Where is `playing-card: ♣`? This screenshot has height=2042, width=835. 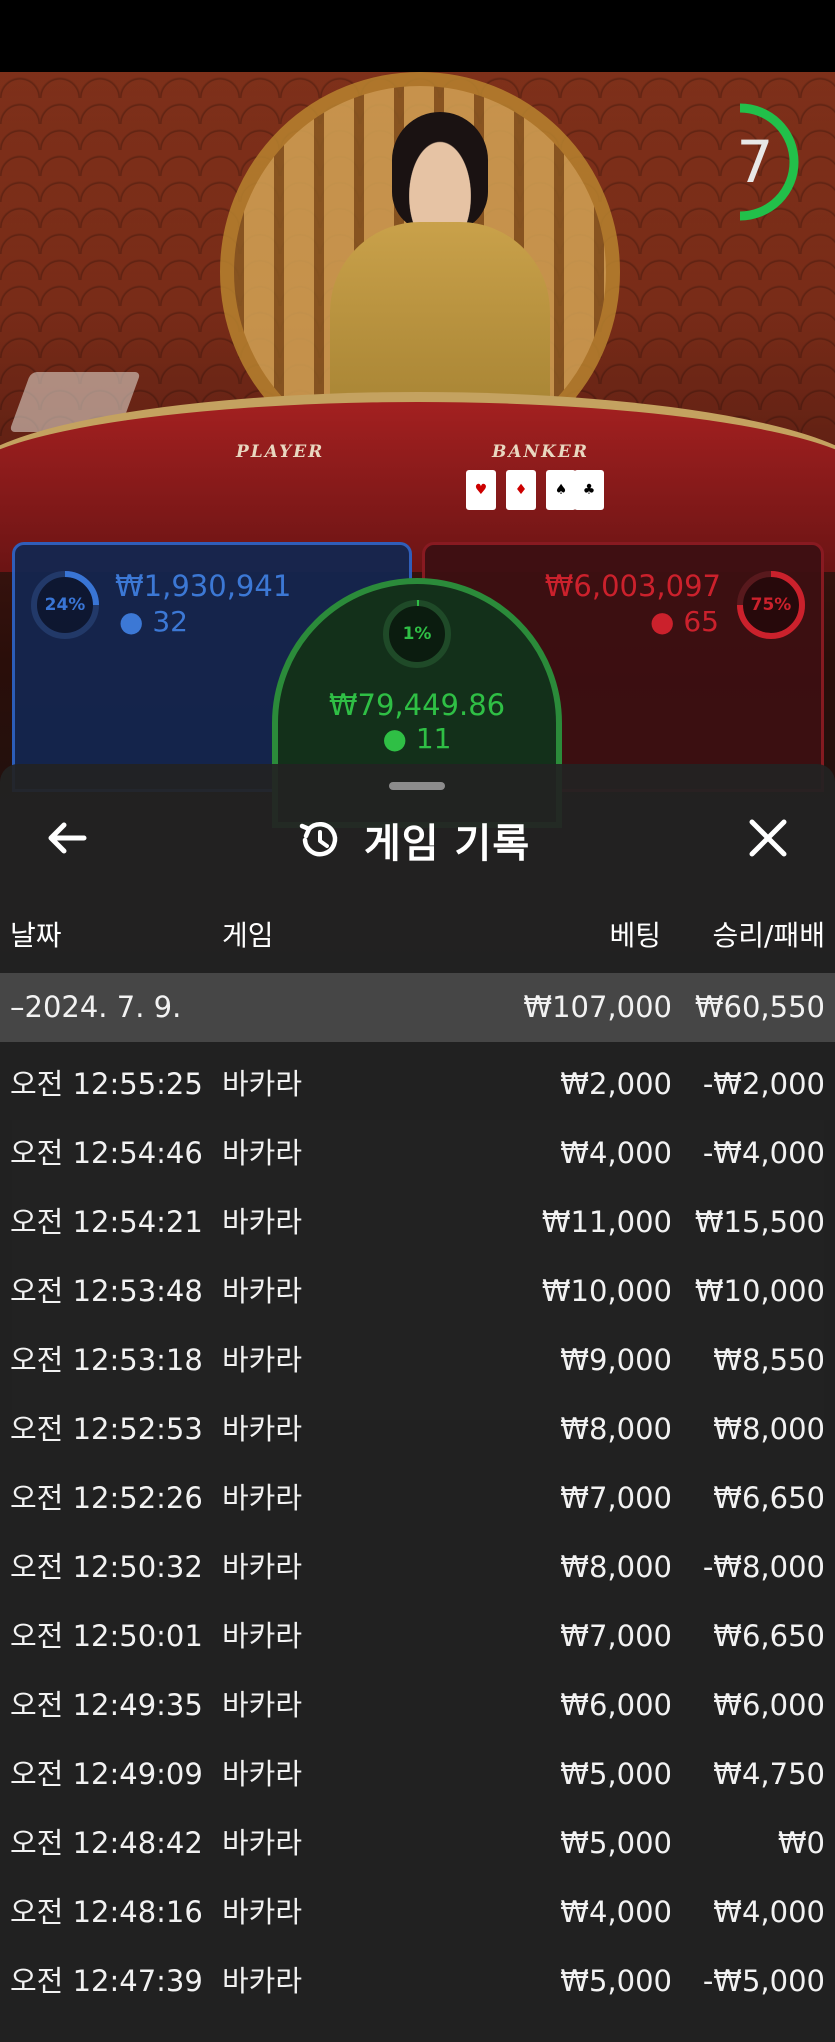
playing-card: ♣ is located at coordinates (589, 490).